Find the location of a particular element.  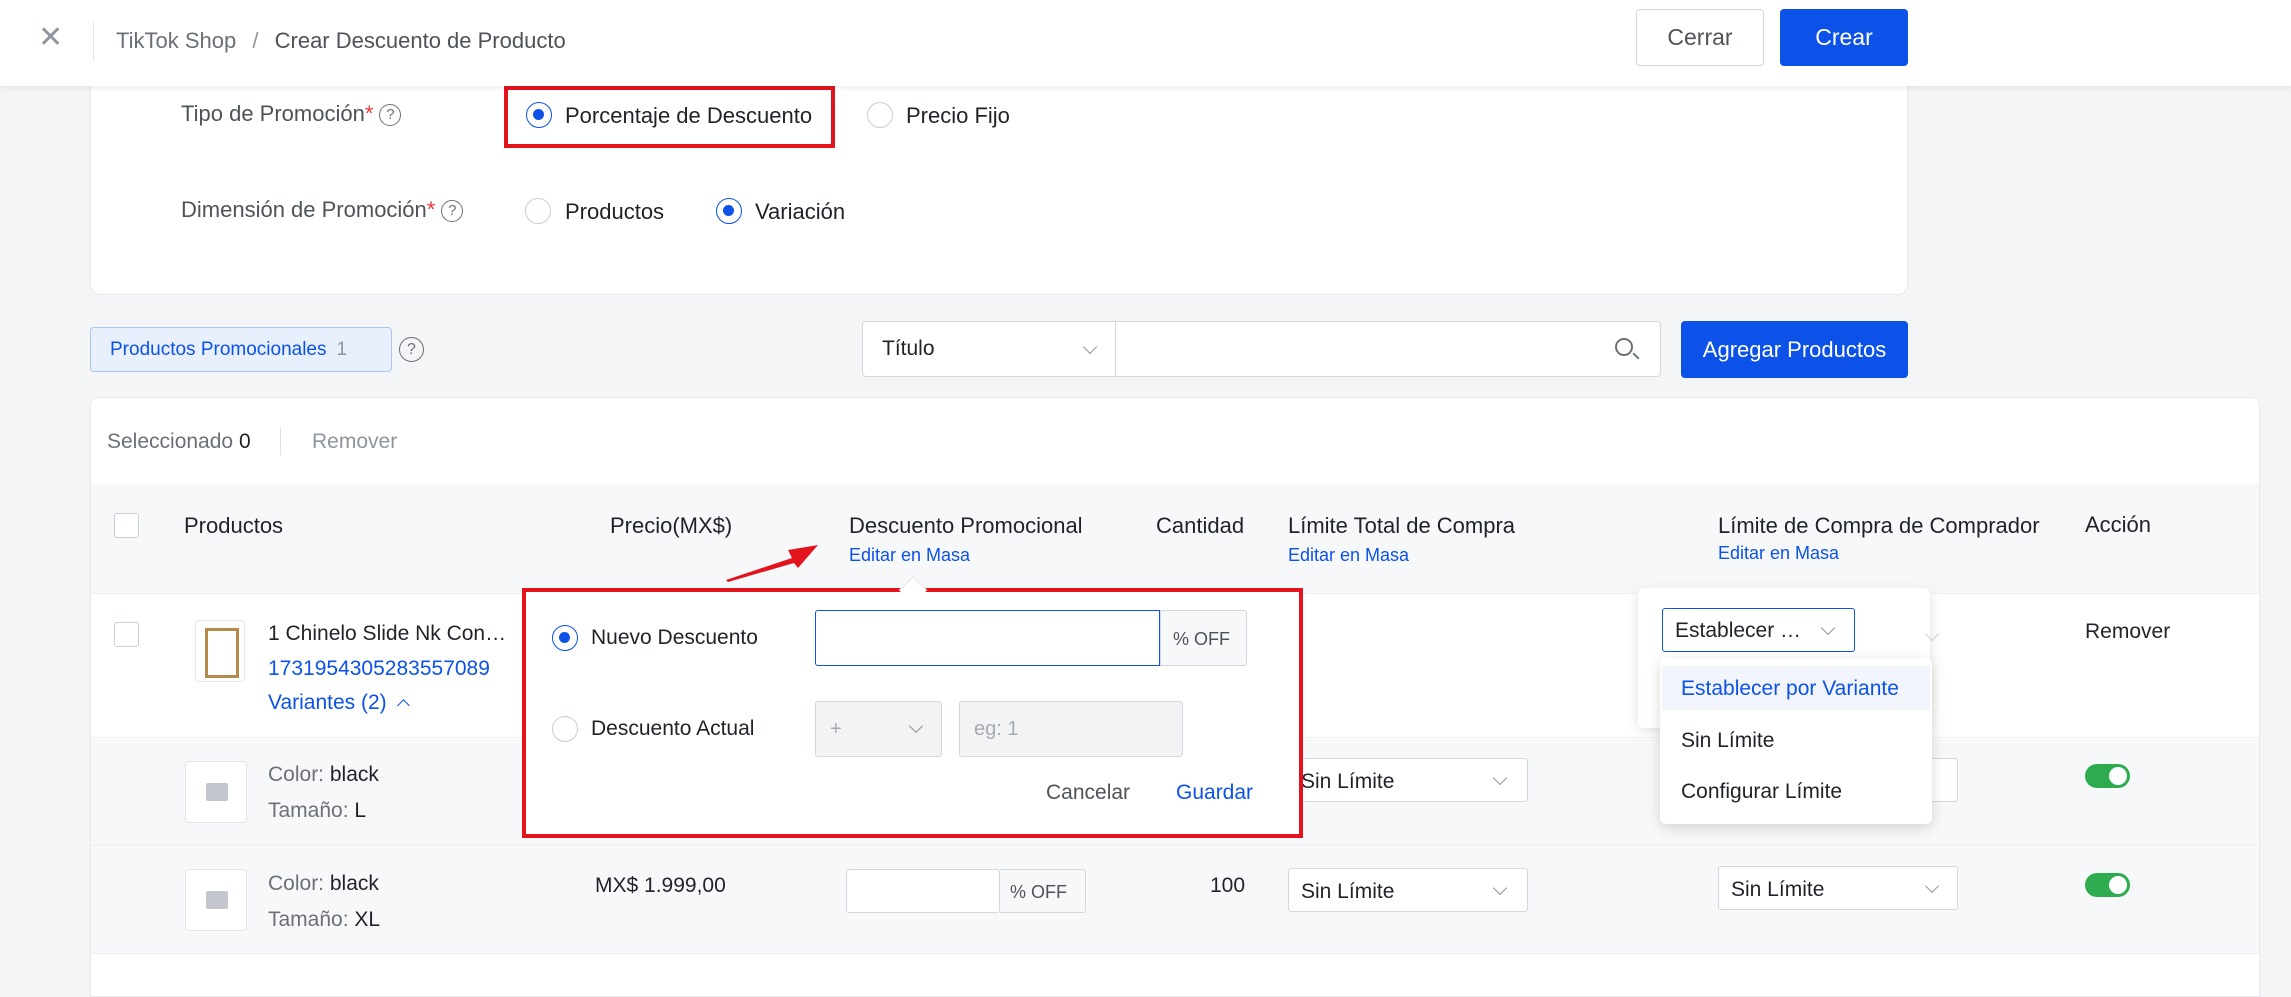

table-header is located at coordinates (1175, 539).